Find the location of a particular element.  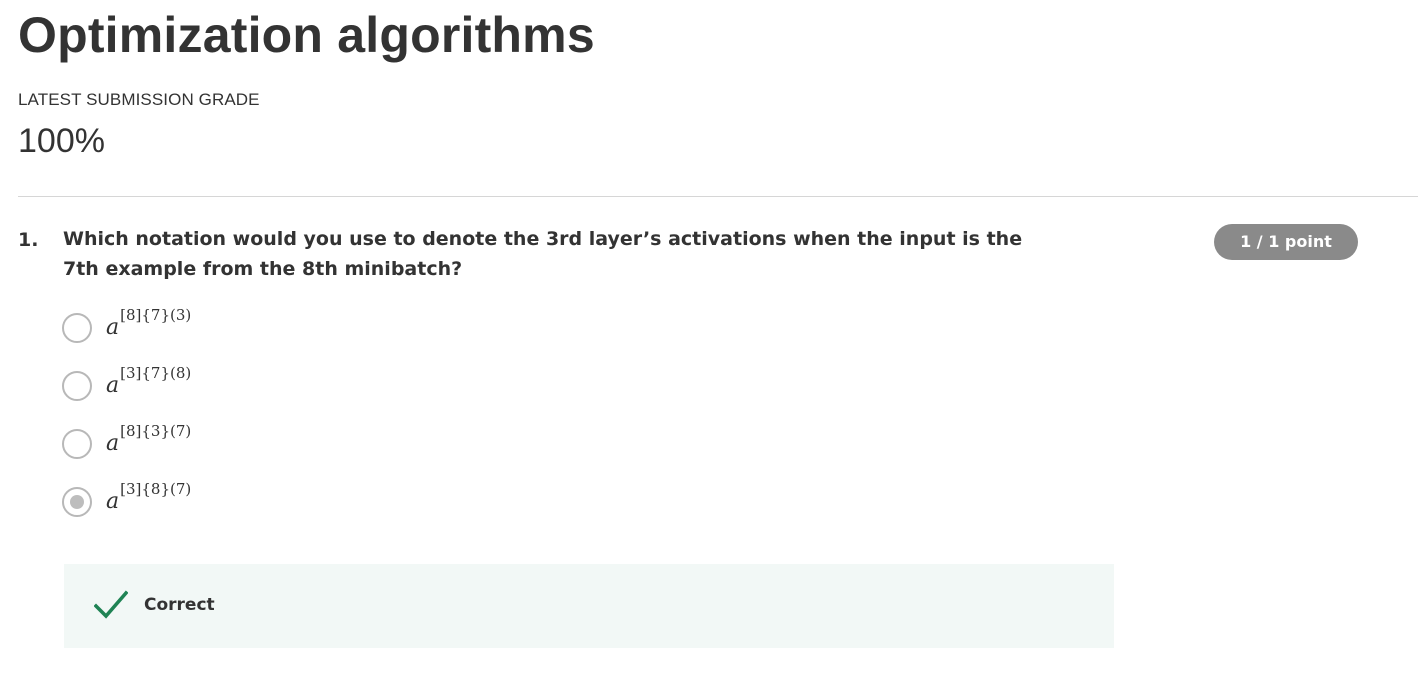

option-math: a[3]{7}(8) is located at coordinates (149, 384).